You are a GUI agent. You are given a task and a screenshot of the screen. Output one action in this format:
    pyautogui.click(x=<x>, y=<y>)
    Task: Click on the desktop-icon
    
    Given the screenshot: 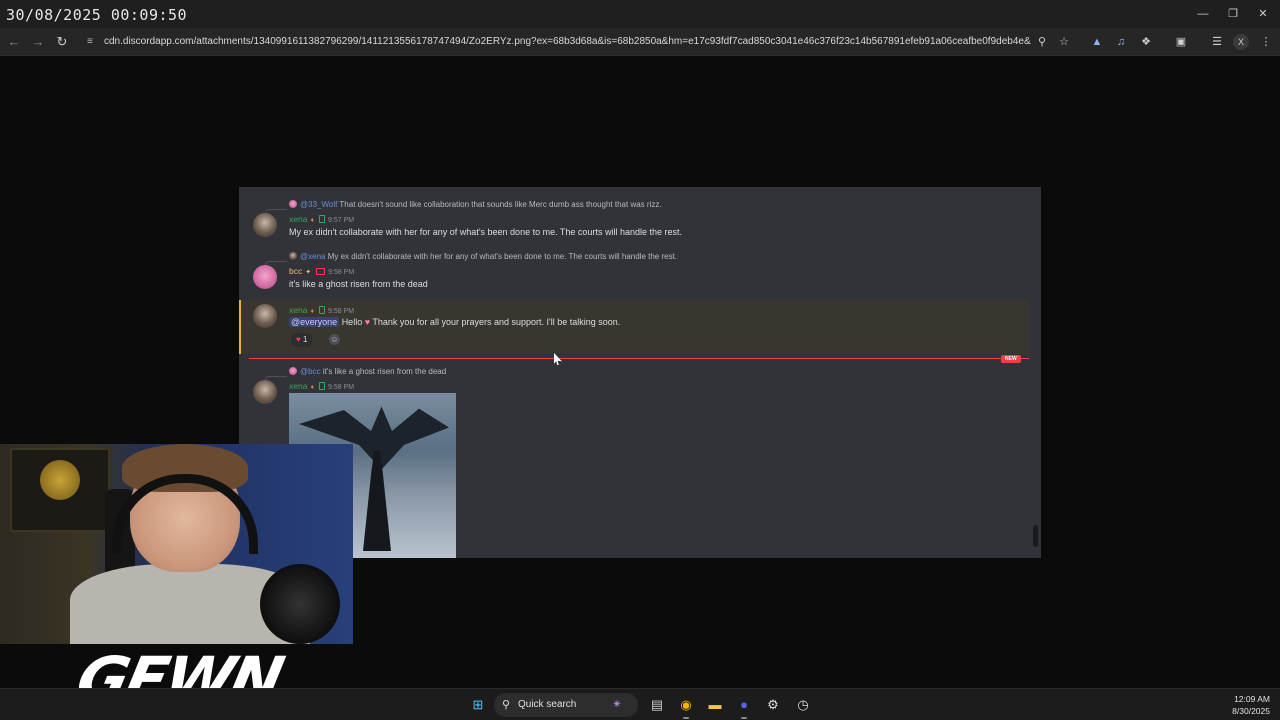 What is the action you would take?
    pyautogui.click(x=321, y=271)
    